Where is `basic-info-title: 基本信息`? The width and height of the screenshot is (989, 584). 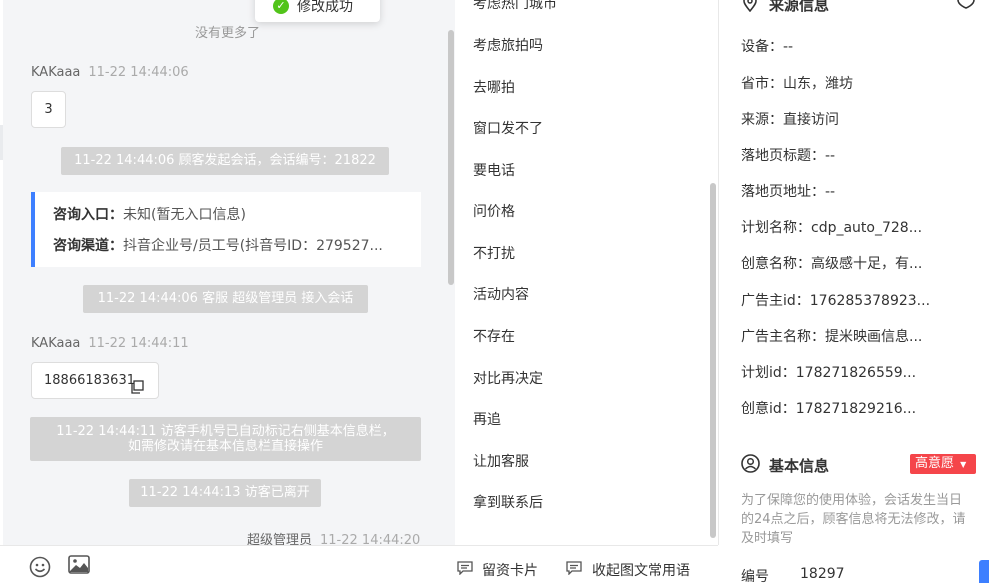 basic-info-title: 基本信息 is located at coordinates (799, 466).